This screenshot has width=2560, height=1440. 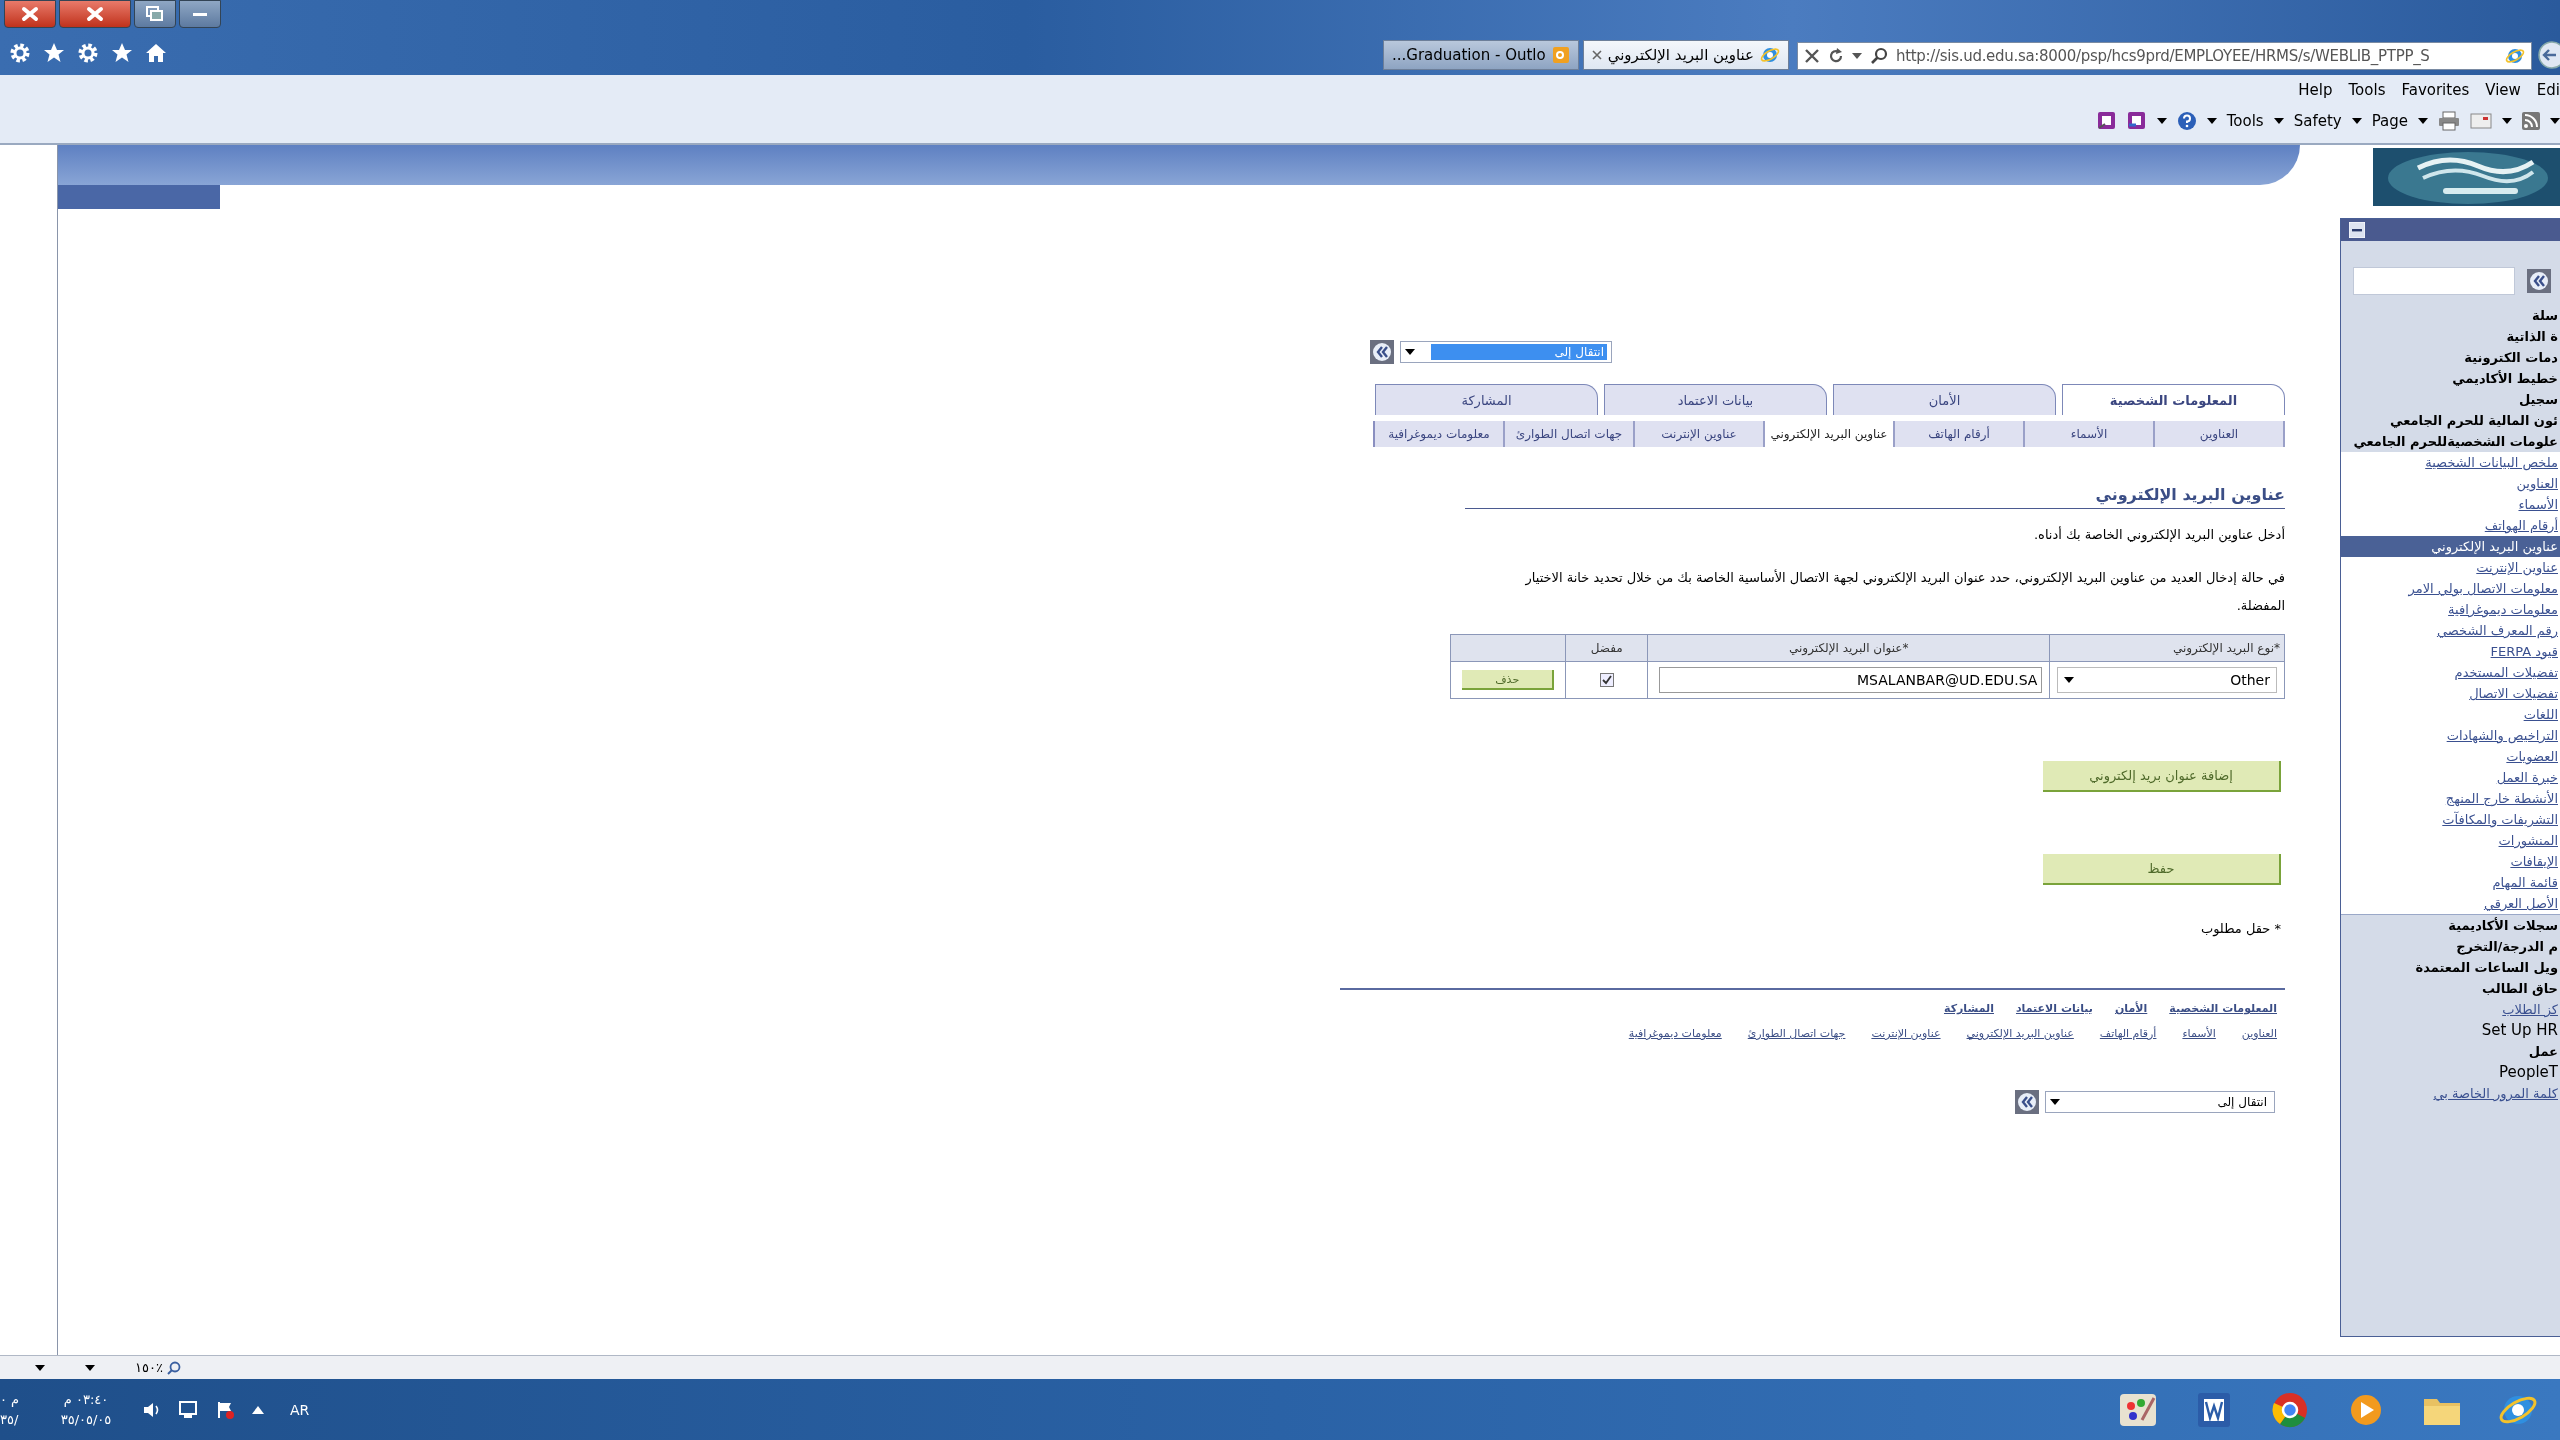 I want to click on nav-link: الأنشطة خارج المنهج, so click(x=2501, y=798).